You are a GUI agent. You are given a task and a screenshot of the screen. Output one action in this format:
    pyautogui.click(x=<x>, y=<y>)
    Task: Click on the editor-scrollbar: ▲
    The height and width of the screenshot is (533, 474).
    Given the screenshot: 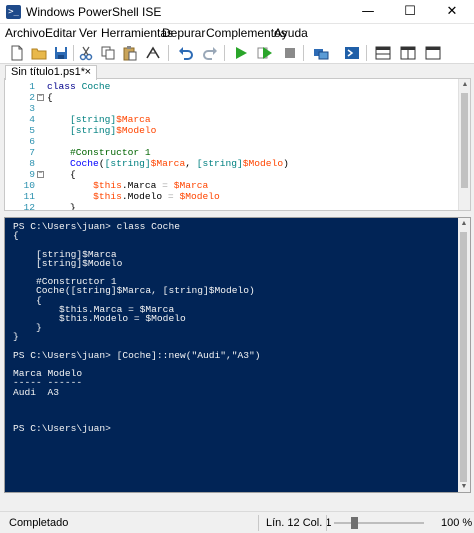 What is the action you would take?
    pyautogui.click(x=464, y=144)
    